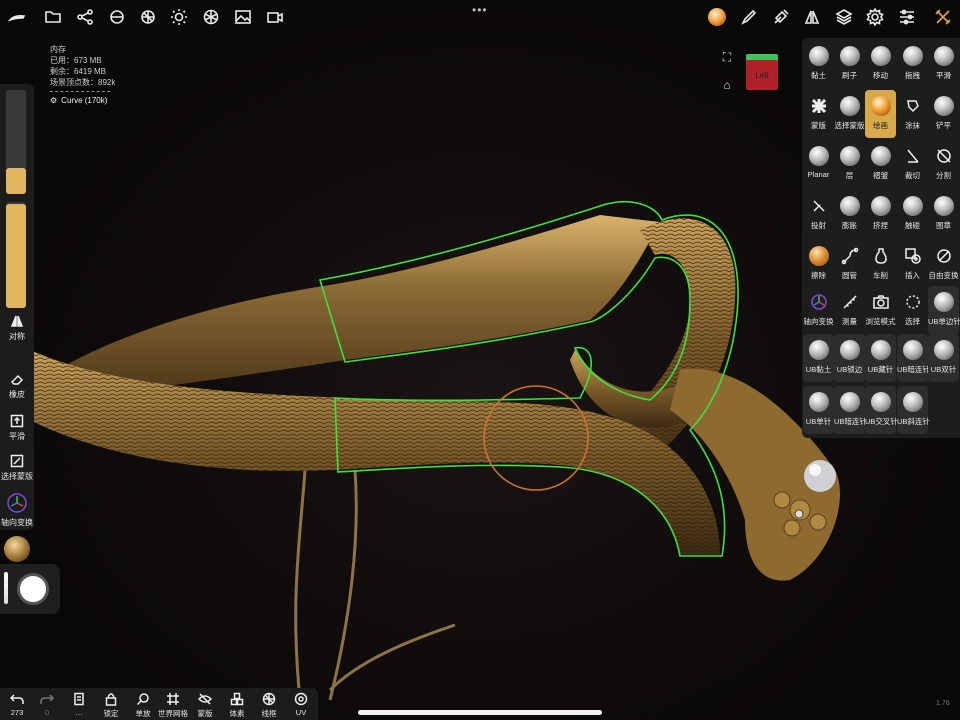  Describe the element at coordinates (912, 310) in the screenshot. I see `tool-28: 选择` at that location.